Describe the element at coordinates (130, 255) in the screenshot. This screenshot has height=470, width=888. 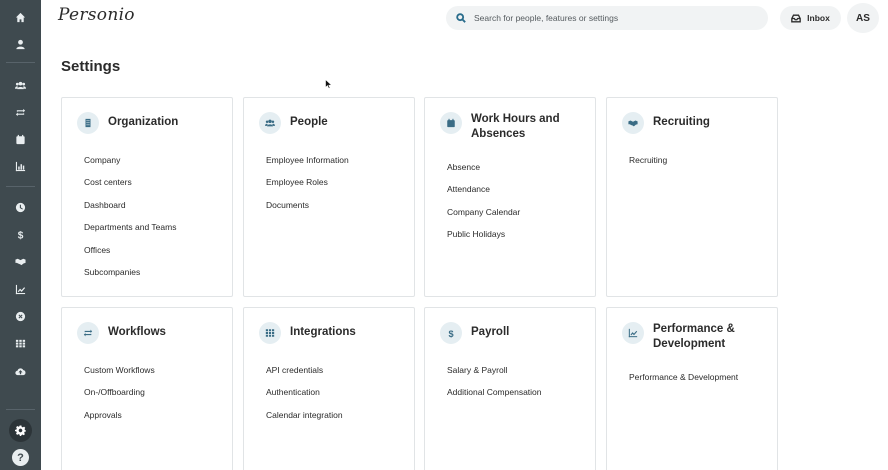
I see `settings-link-offices: Offices` at that location.